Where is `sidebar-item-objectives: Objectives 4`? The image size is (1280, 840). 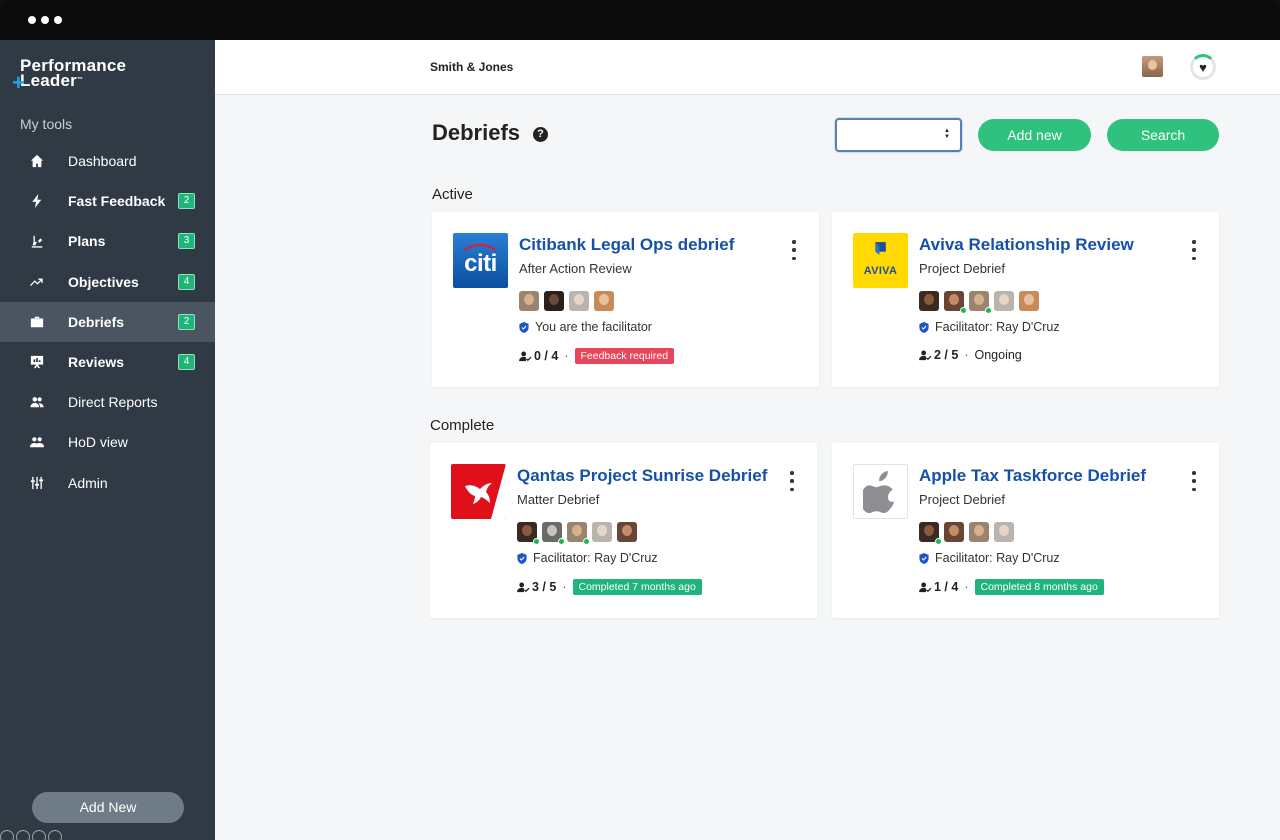 sidebar-item-objectives: Objectives 4 is located at coordinates (107, 282).